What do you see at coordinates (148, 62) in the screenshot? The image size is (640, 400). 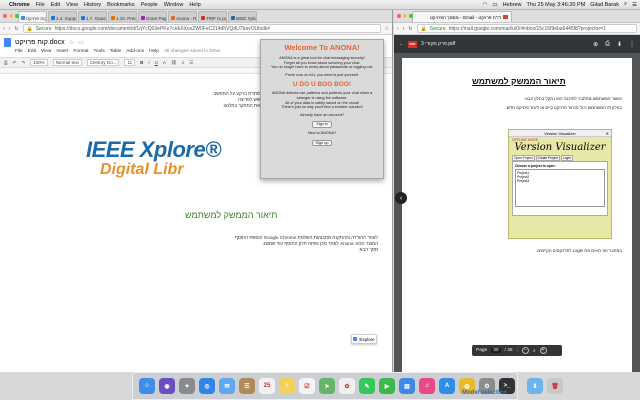 I see `italic-icon: I` at bounding box center [148, 62].